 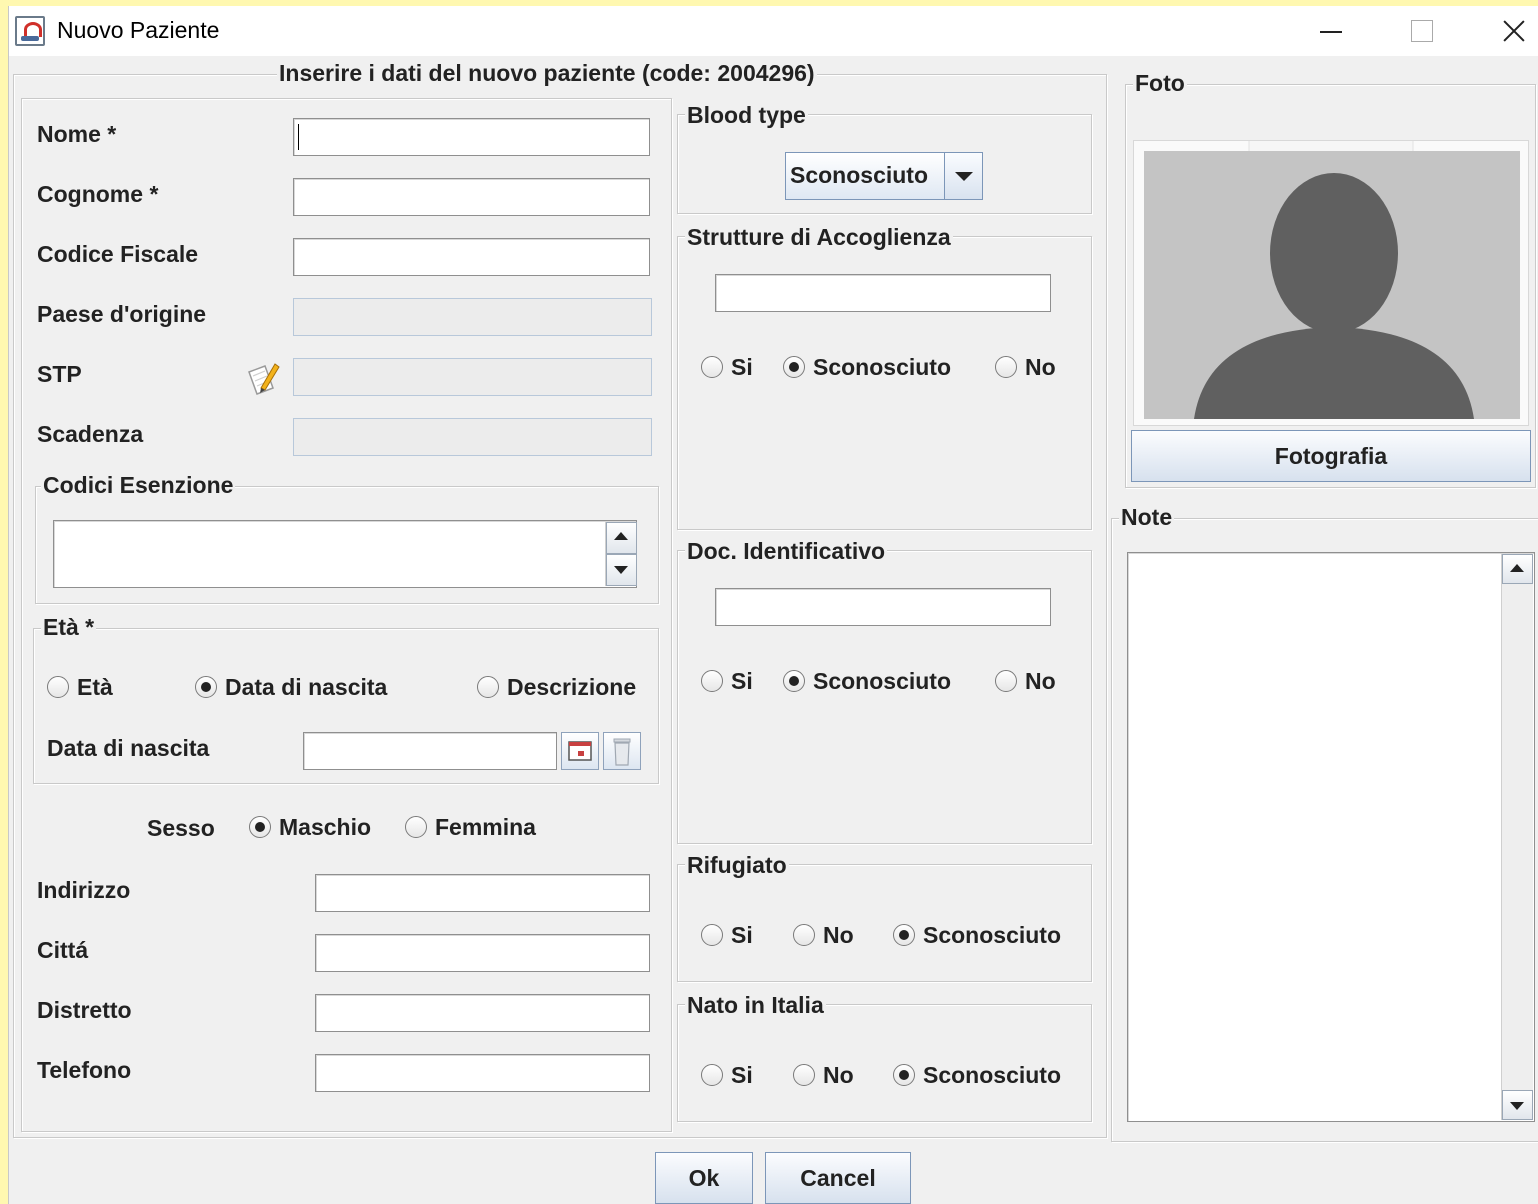 I want to click on data-nascita-radio-label: Data di nascita, so click(x=306, y=686).